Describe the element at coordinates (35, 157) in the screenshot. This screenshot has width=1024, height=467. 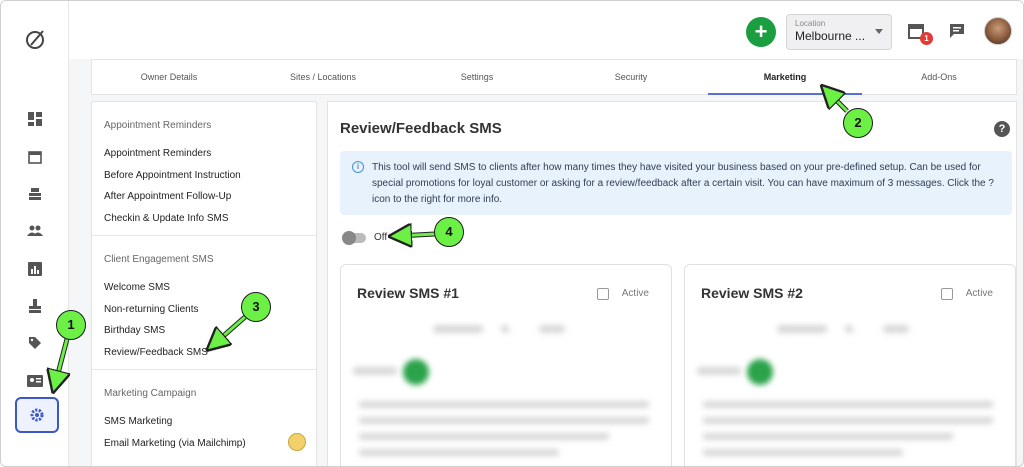
I see `calendar-icon` at that location.